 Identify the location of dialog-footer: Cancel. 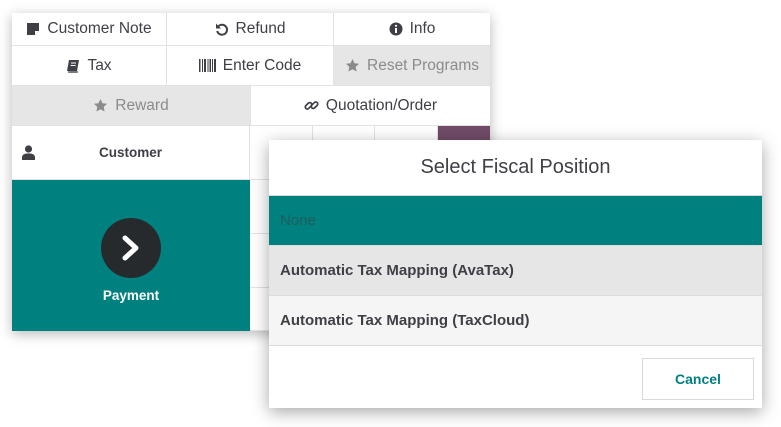
(515, 378).